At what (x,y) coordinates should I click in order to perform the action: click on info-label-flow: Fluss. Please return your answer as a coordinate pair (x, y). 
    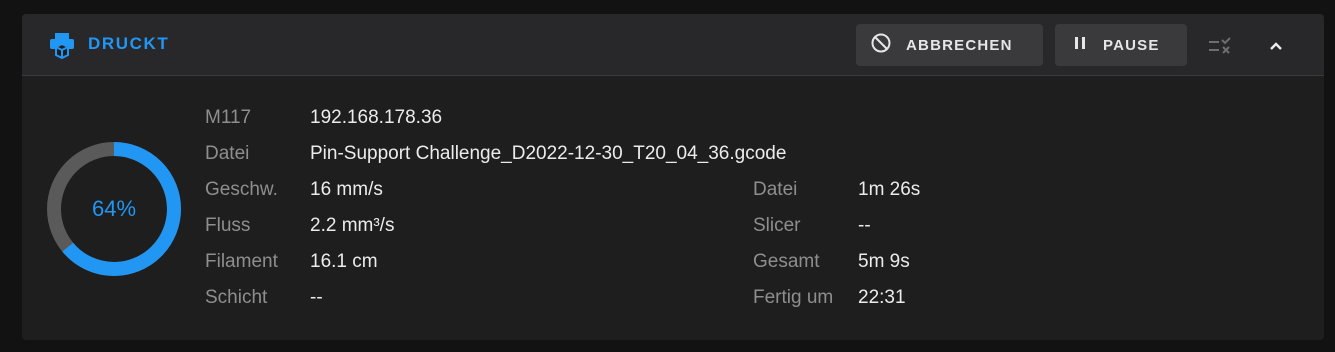
    Looking at the image, I should click on (228, 225).